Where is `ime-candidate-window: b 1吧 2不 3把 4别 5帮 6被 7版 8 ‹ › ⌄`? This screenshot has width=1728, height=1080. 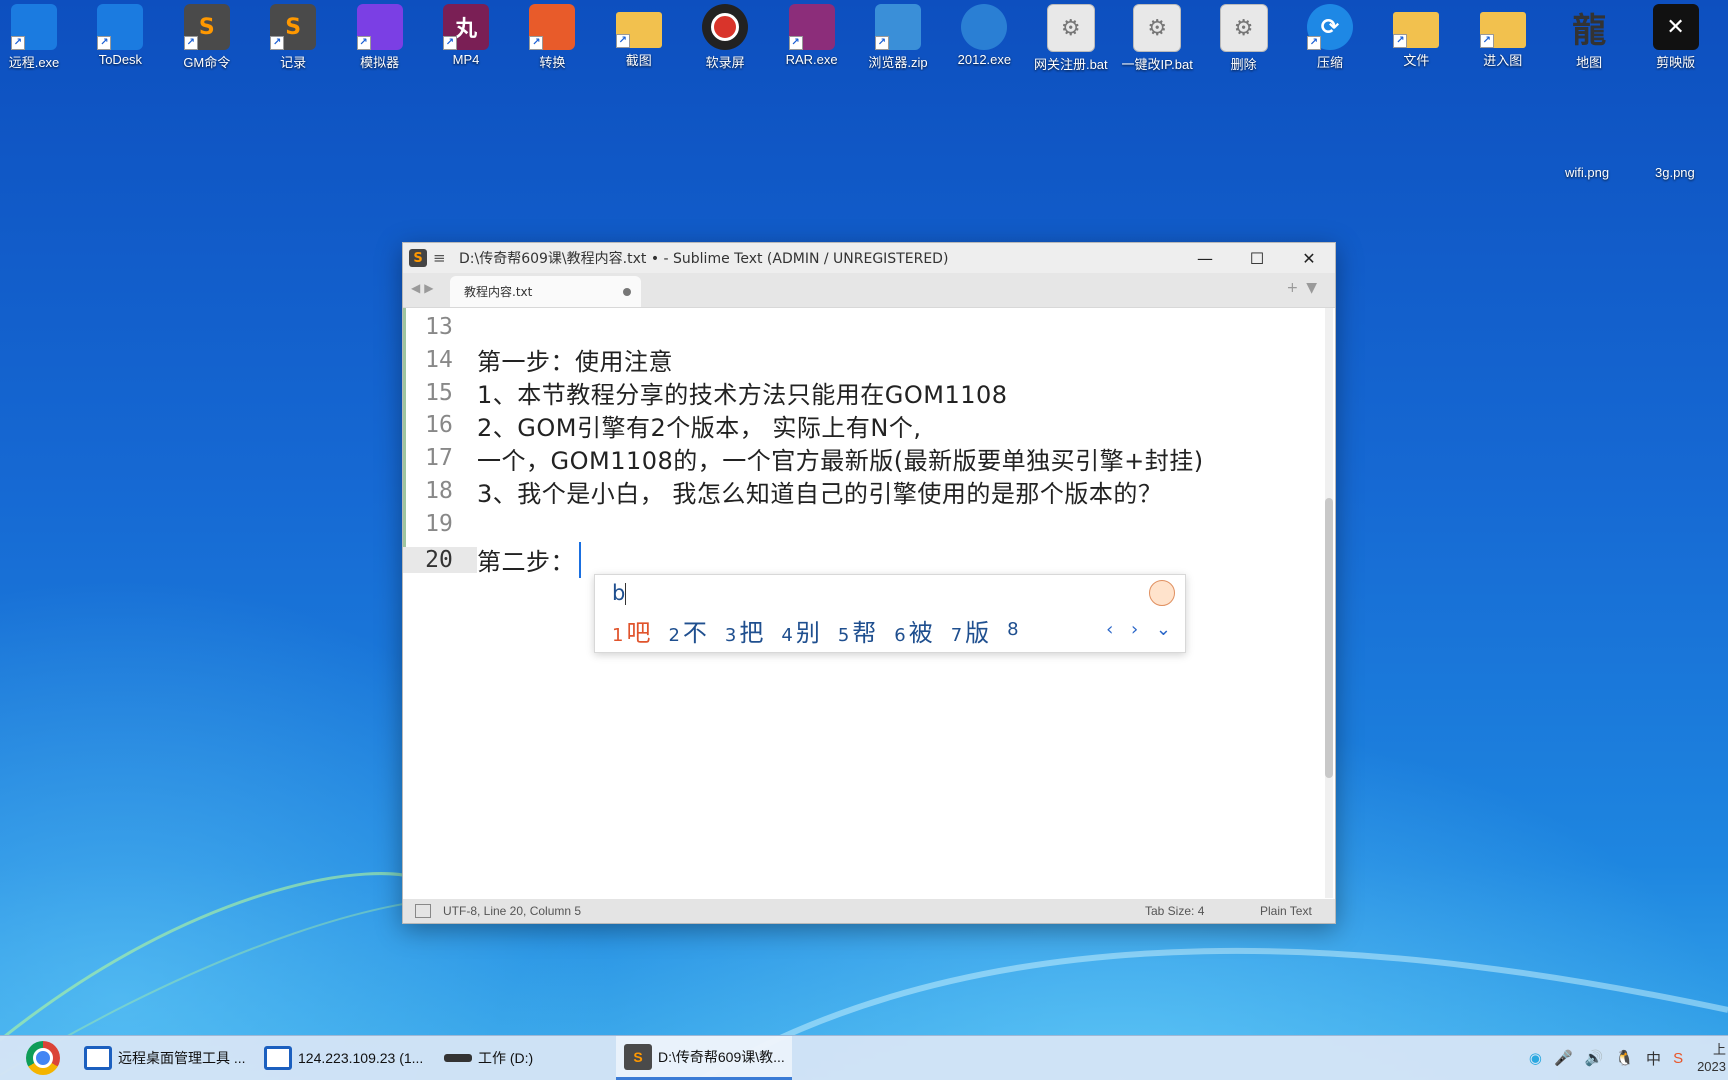 ime-candidate-window: b 1吧 2不 3把 4别 5帮 6被 7版 8 ‹ › ⌄ is located at coordinates (890, 613).